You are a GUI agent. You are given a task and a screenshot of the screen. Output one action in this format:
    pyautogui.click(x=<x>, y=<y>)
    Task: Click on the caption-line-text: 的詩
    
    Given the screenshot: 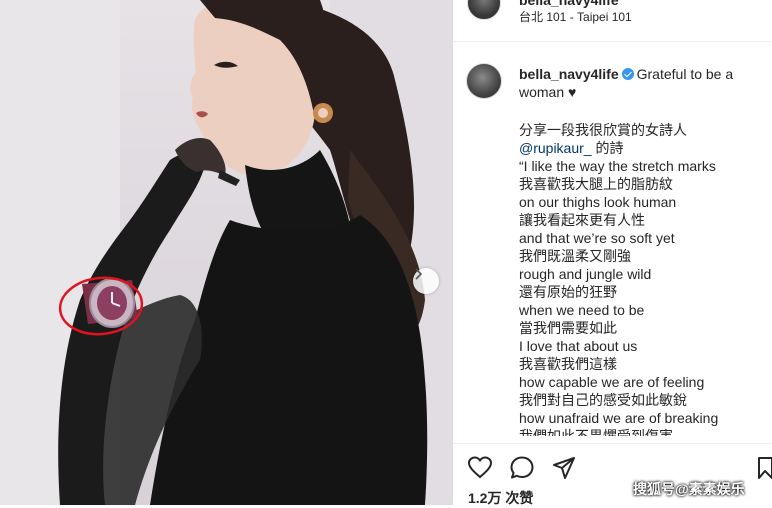 What is the action you would take?
    pyautogui.click(x=607, y=148)
    